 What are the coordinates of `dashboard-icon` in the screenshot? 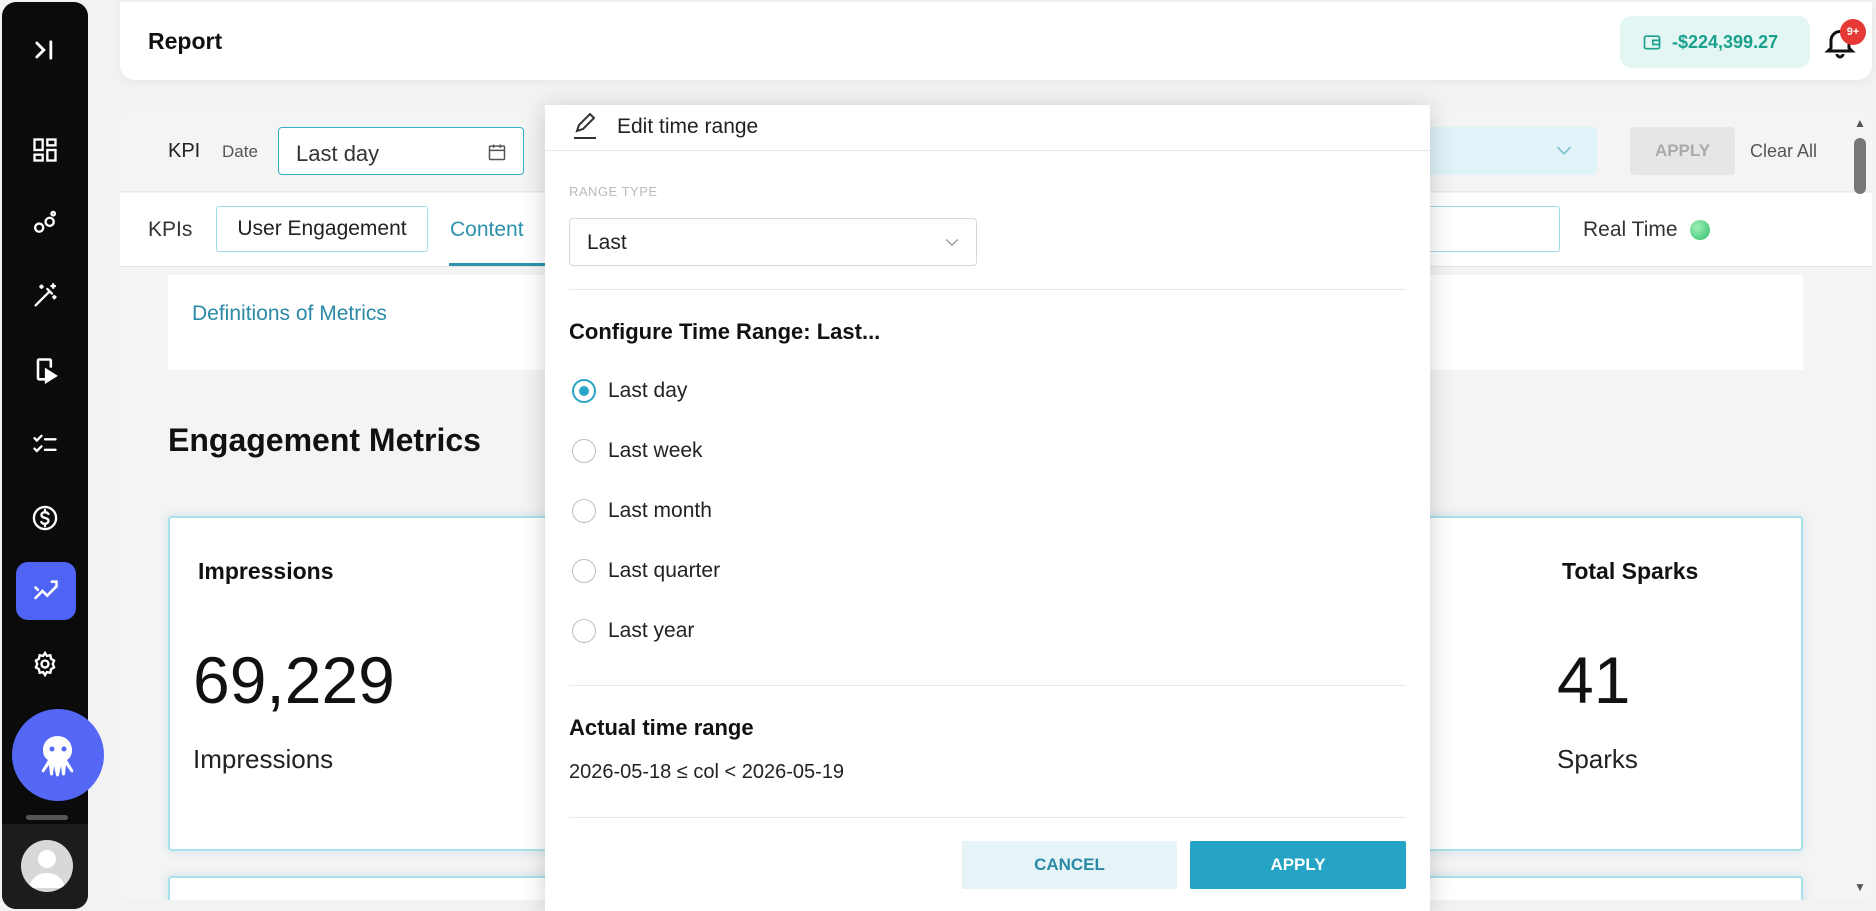 It's located at (45, 150).